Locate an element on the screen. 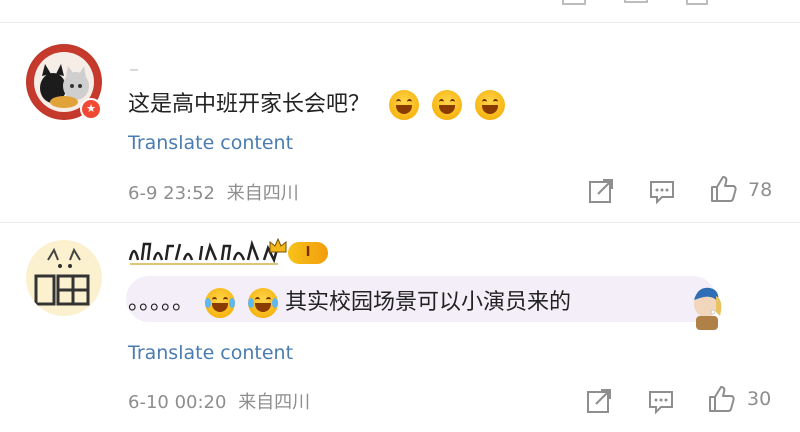 The width and height of the screenshot is (800, 432). comment-meta: 6-10 00:20 来自四川 is located at coordinates (219, 401).